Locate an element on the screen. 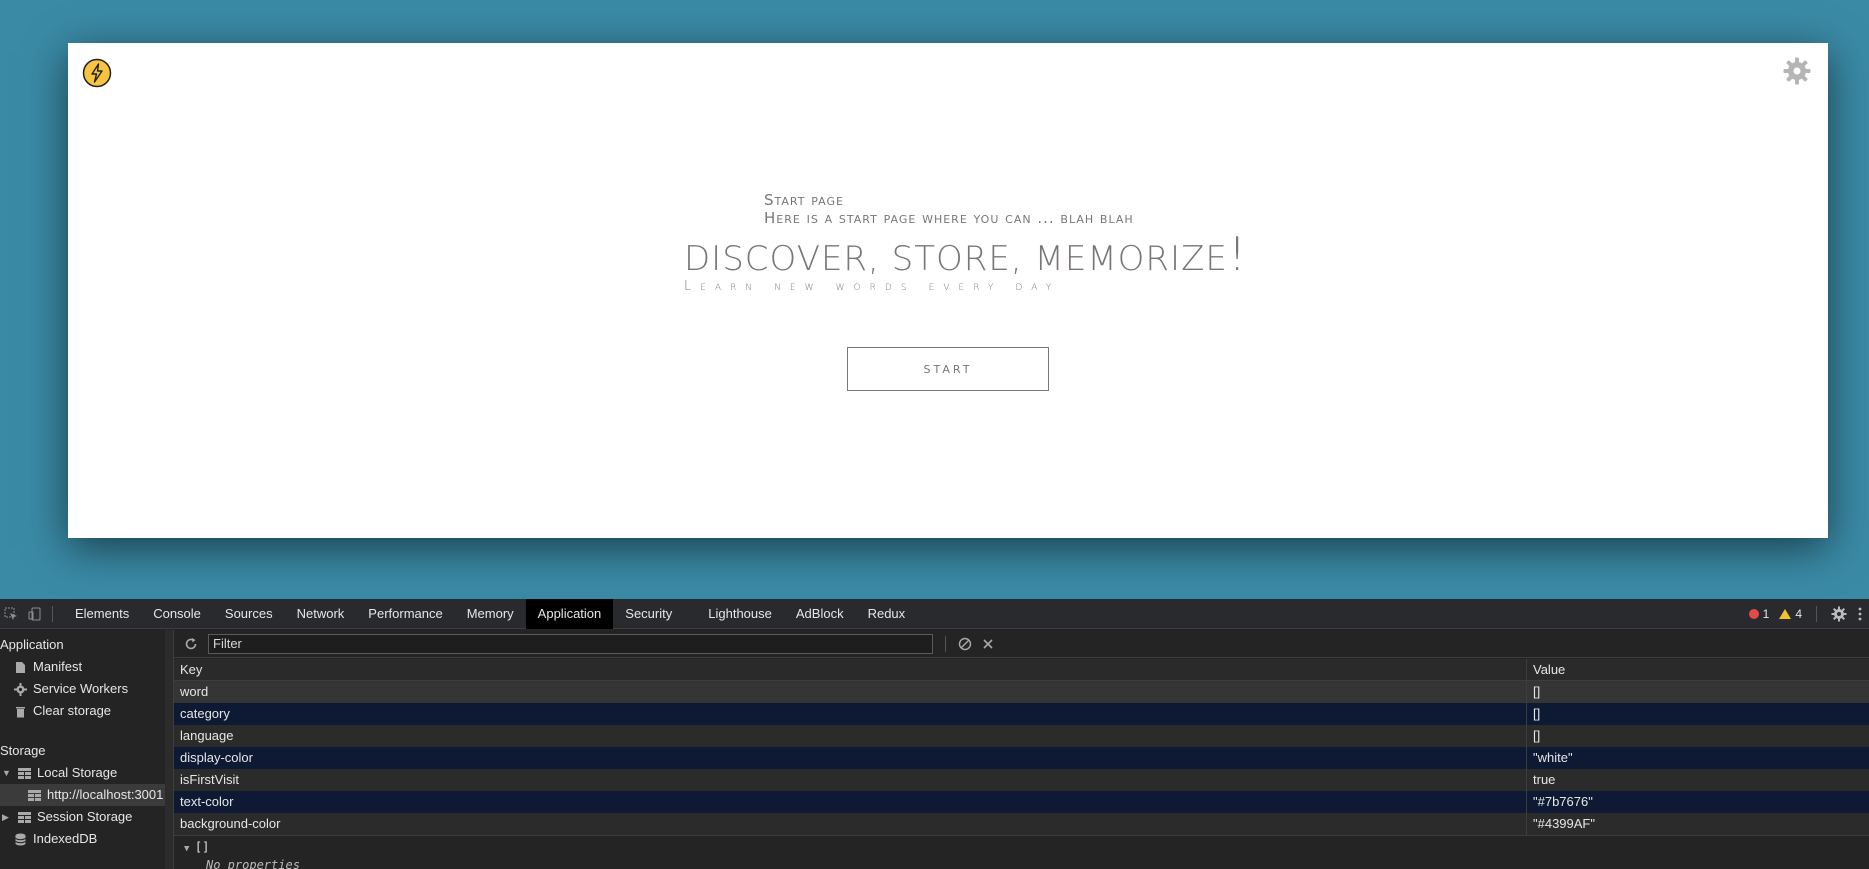 The height and width of the screenshot is (869, 1869). sidebar-item-local-origin: http://localhost:3001 is located at coordinates (86, 795).